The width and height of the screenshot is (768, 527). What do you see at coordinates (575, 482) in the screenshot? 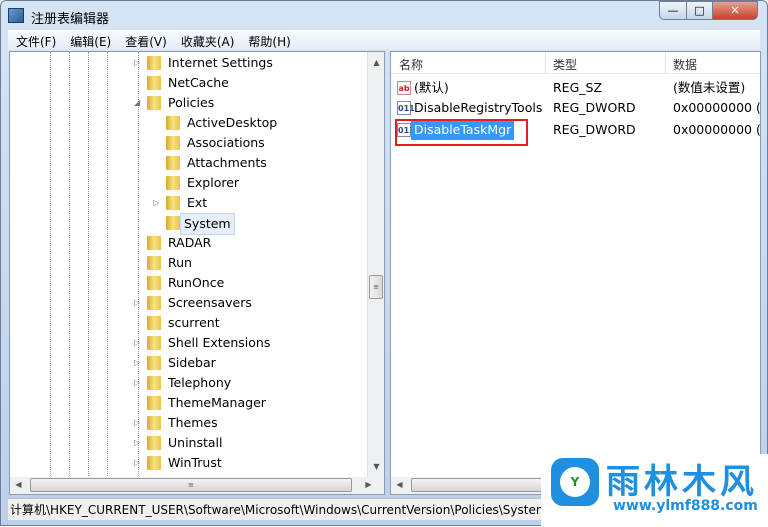
I see `ylmf-logo-icon: Y` at bounding box center [575, 482].